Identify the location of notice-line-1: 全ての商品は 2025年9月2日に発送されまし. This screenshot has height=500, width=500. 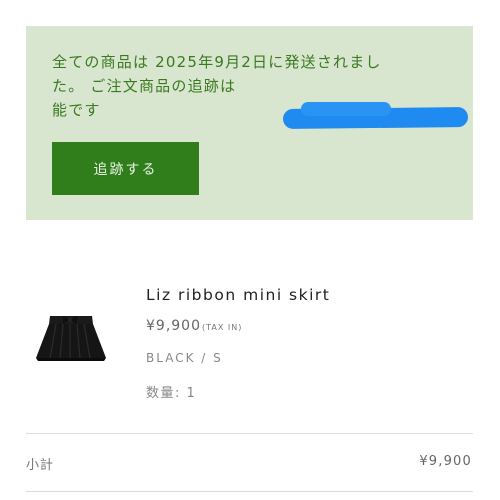
(217, 62).